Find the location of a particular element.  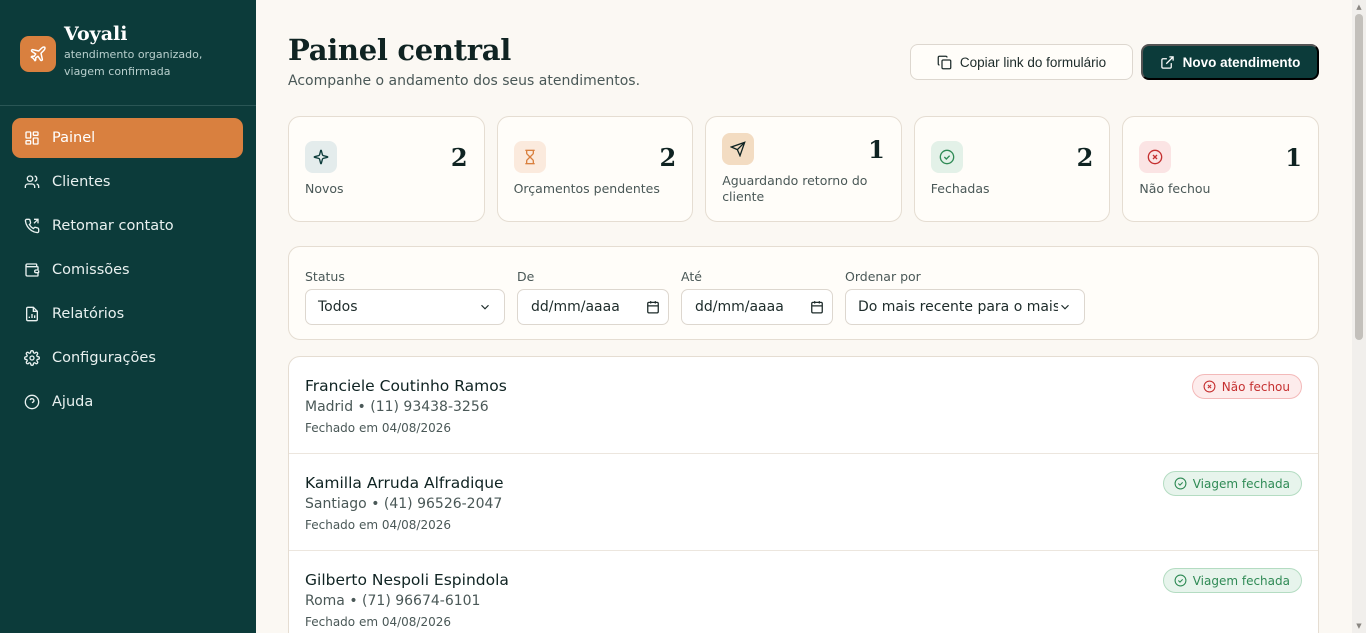

stat-label: Fechadas is located at coordinates (960, 188).